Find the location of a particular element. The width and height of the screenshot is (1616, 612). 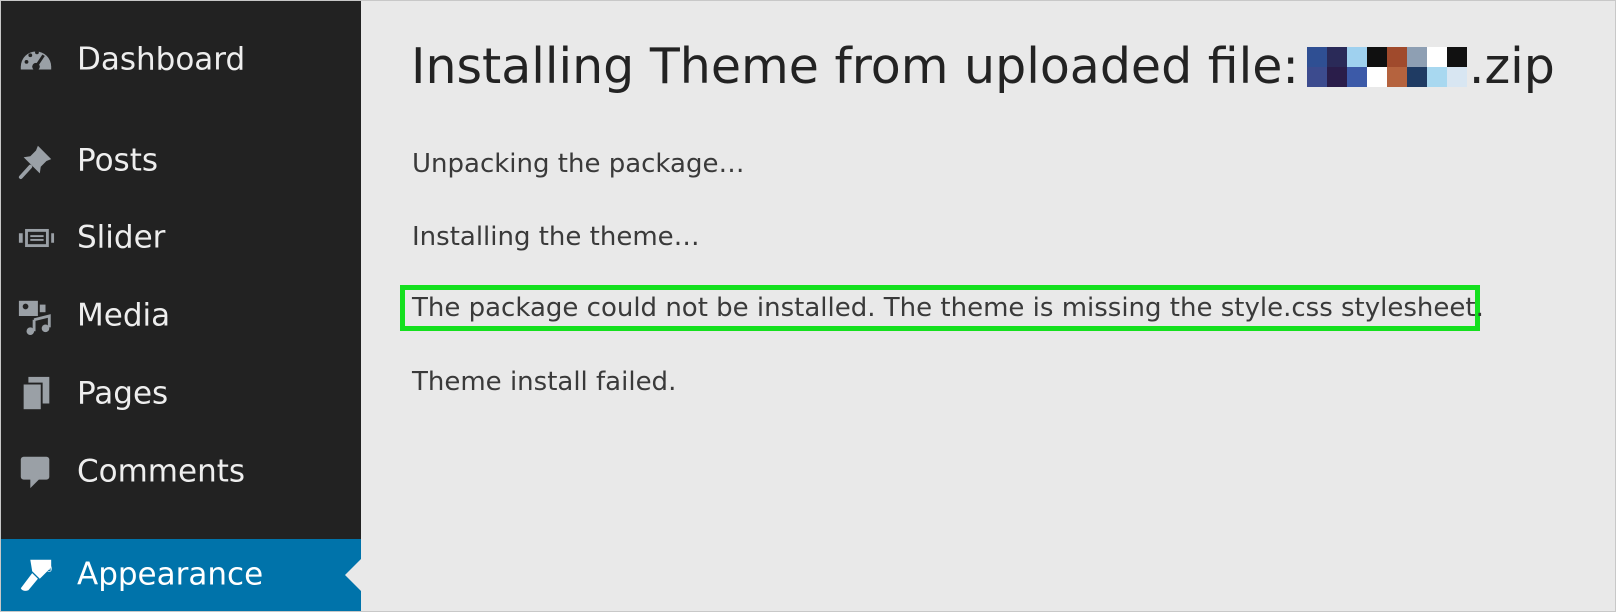

paintbrush-icon is located at coordinates (36, 575).